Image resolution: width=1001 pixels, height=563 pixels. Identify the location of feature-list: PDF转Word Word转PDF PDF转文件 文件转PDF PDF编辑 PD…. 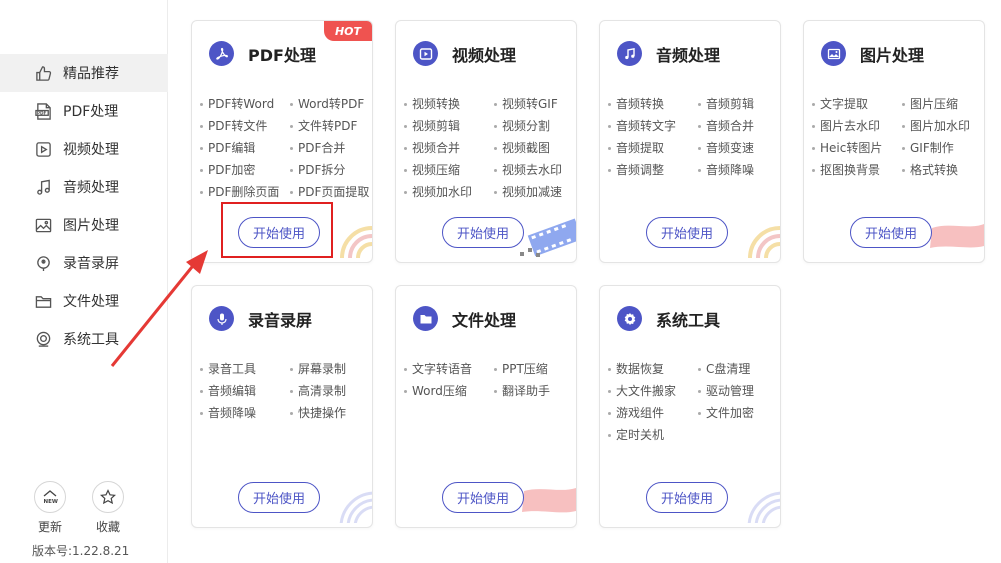
(284, 148).